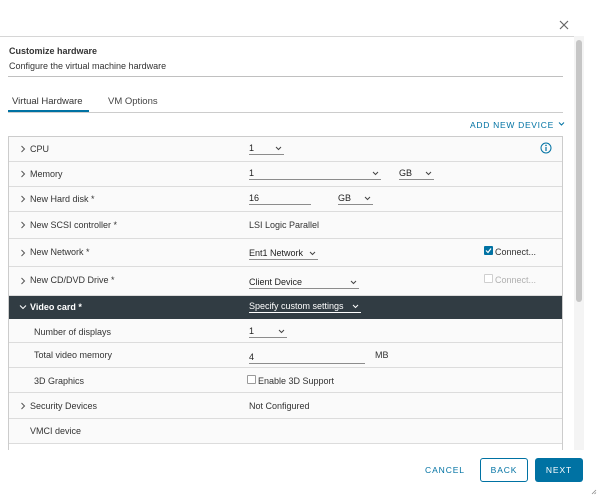  Describe the element at coordinates (345, 198) in the screenshot. I see `hard-disk-unit: GB` at that location.